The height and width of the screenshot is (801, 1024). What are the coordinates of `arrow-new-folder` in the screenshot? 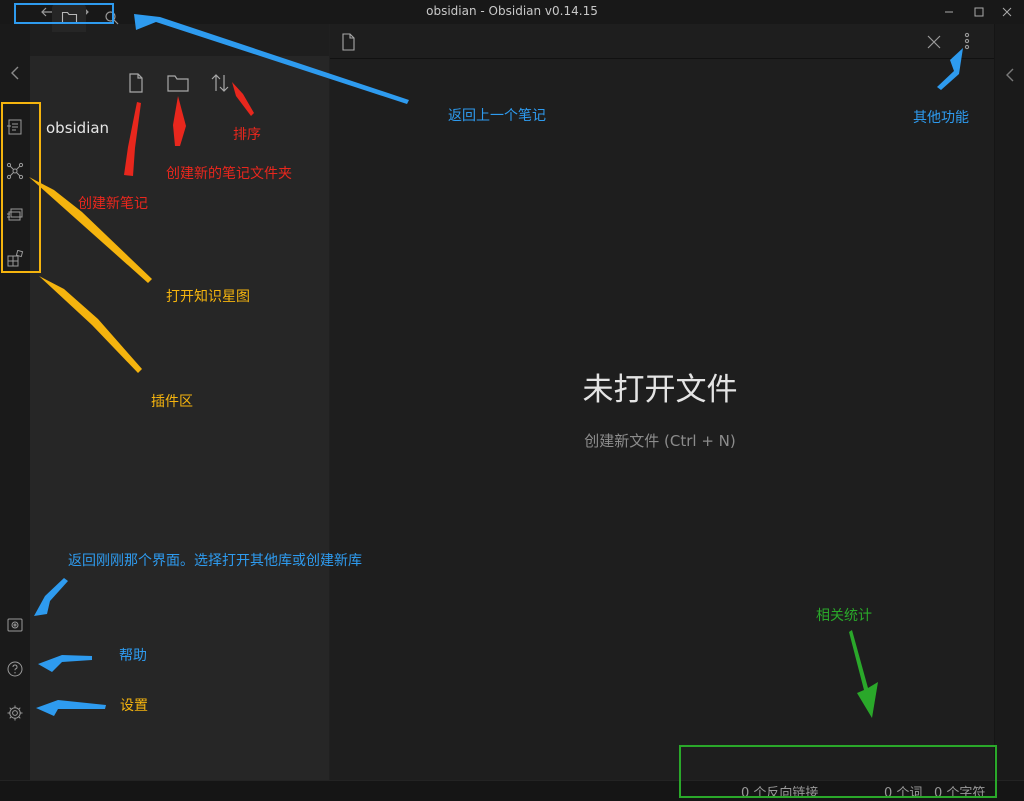 It's located at (179, 121).